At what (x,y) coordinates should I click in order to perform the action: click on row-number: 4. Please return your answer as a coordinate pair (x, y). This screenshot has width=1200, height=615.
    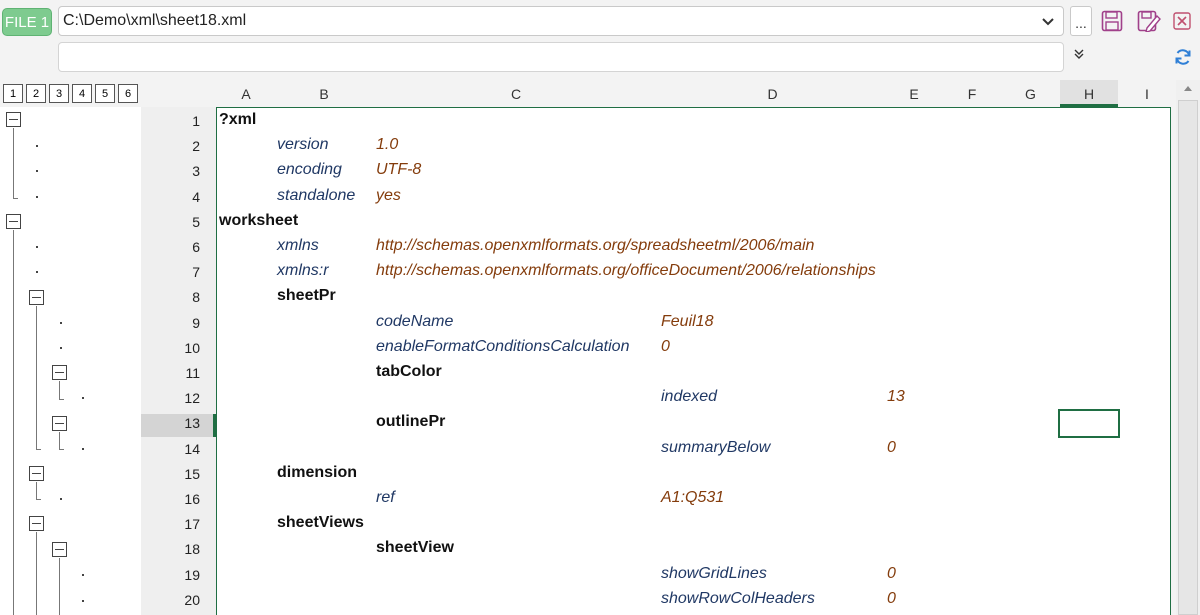
    Looking at the image, I should click on (196, 197).